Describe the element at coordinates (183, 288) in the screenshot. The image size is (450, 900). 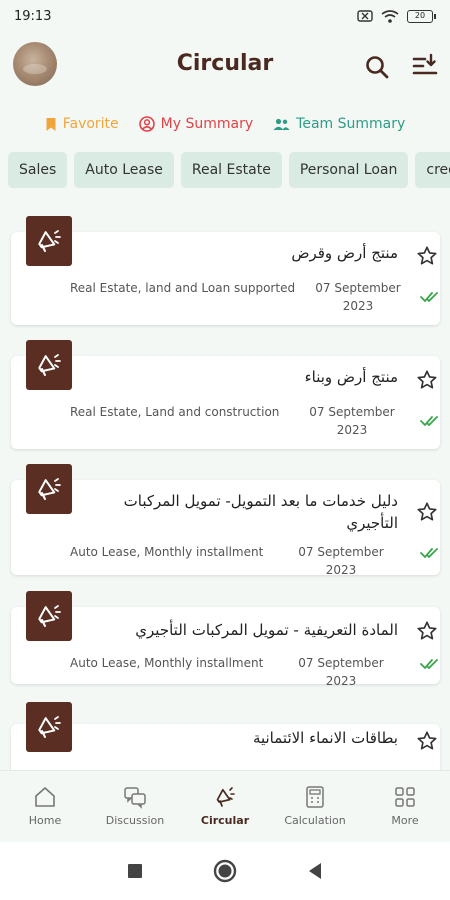
I see `circular-tags: Real Estate, land and Loan supported` at that location.